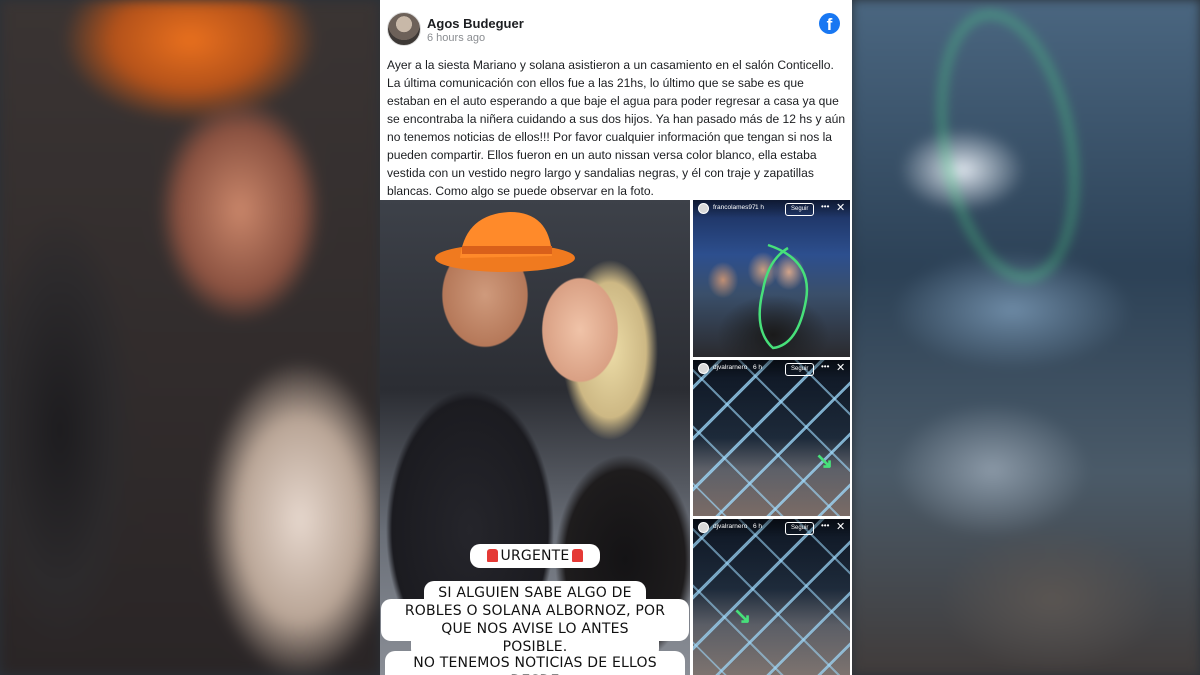 The image size is (1200, 675). What do you see at coordinates (505, 242) in the screenshot?
I see `orange-hat-shape` at bounding box center [505, 242].